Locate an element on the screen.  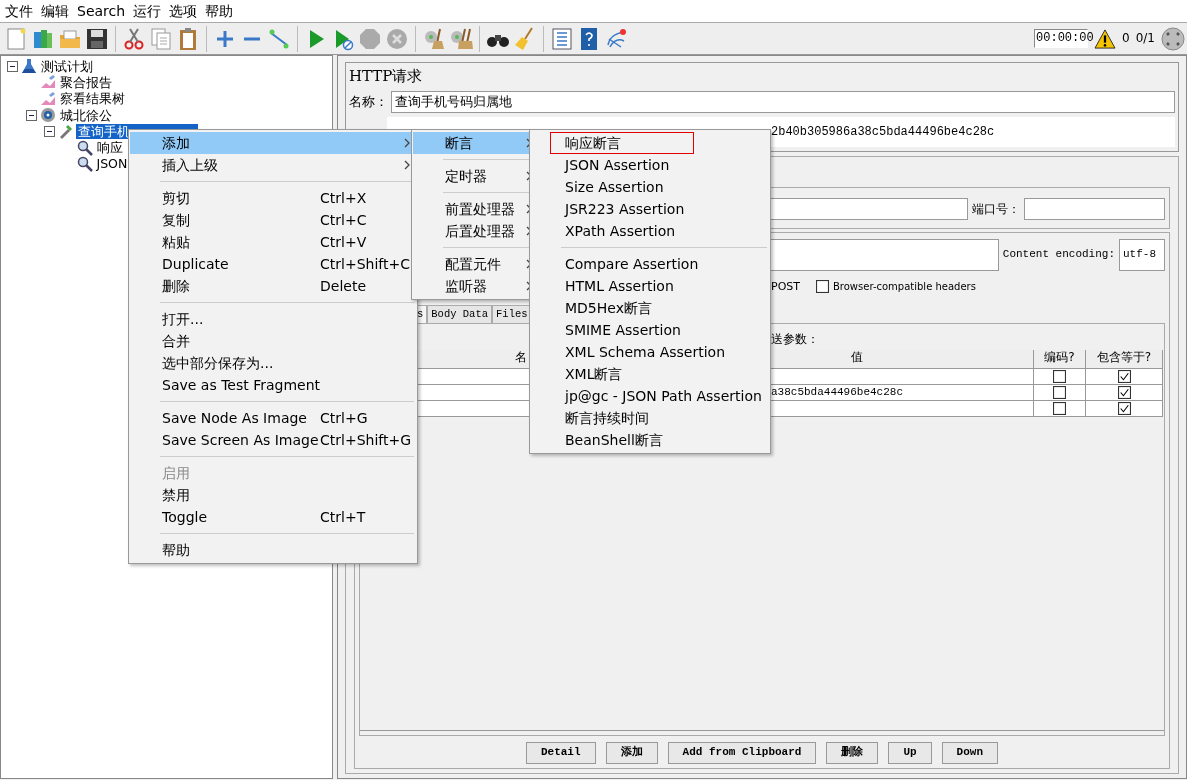
name-field: 查询手机号码归属地 is located at coordinates (783, 102).